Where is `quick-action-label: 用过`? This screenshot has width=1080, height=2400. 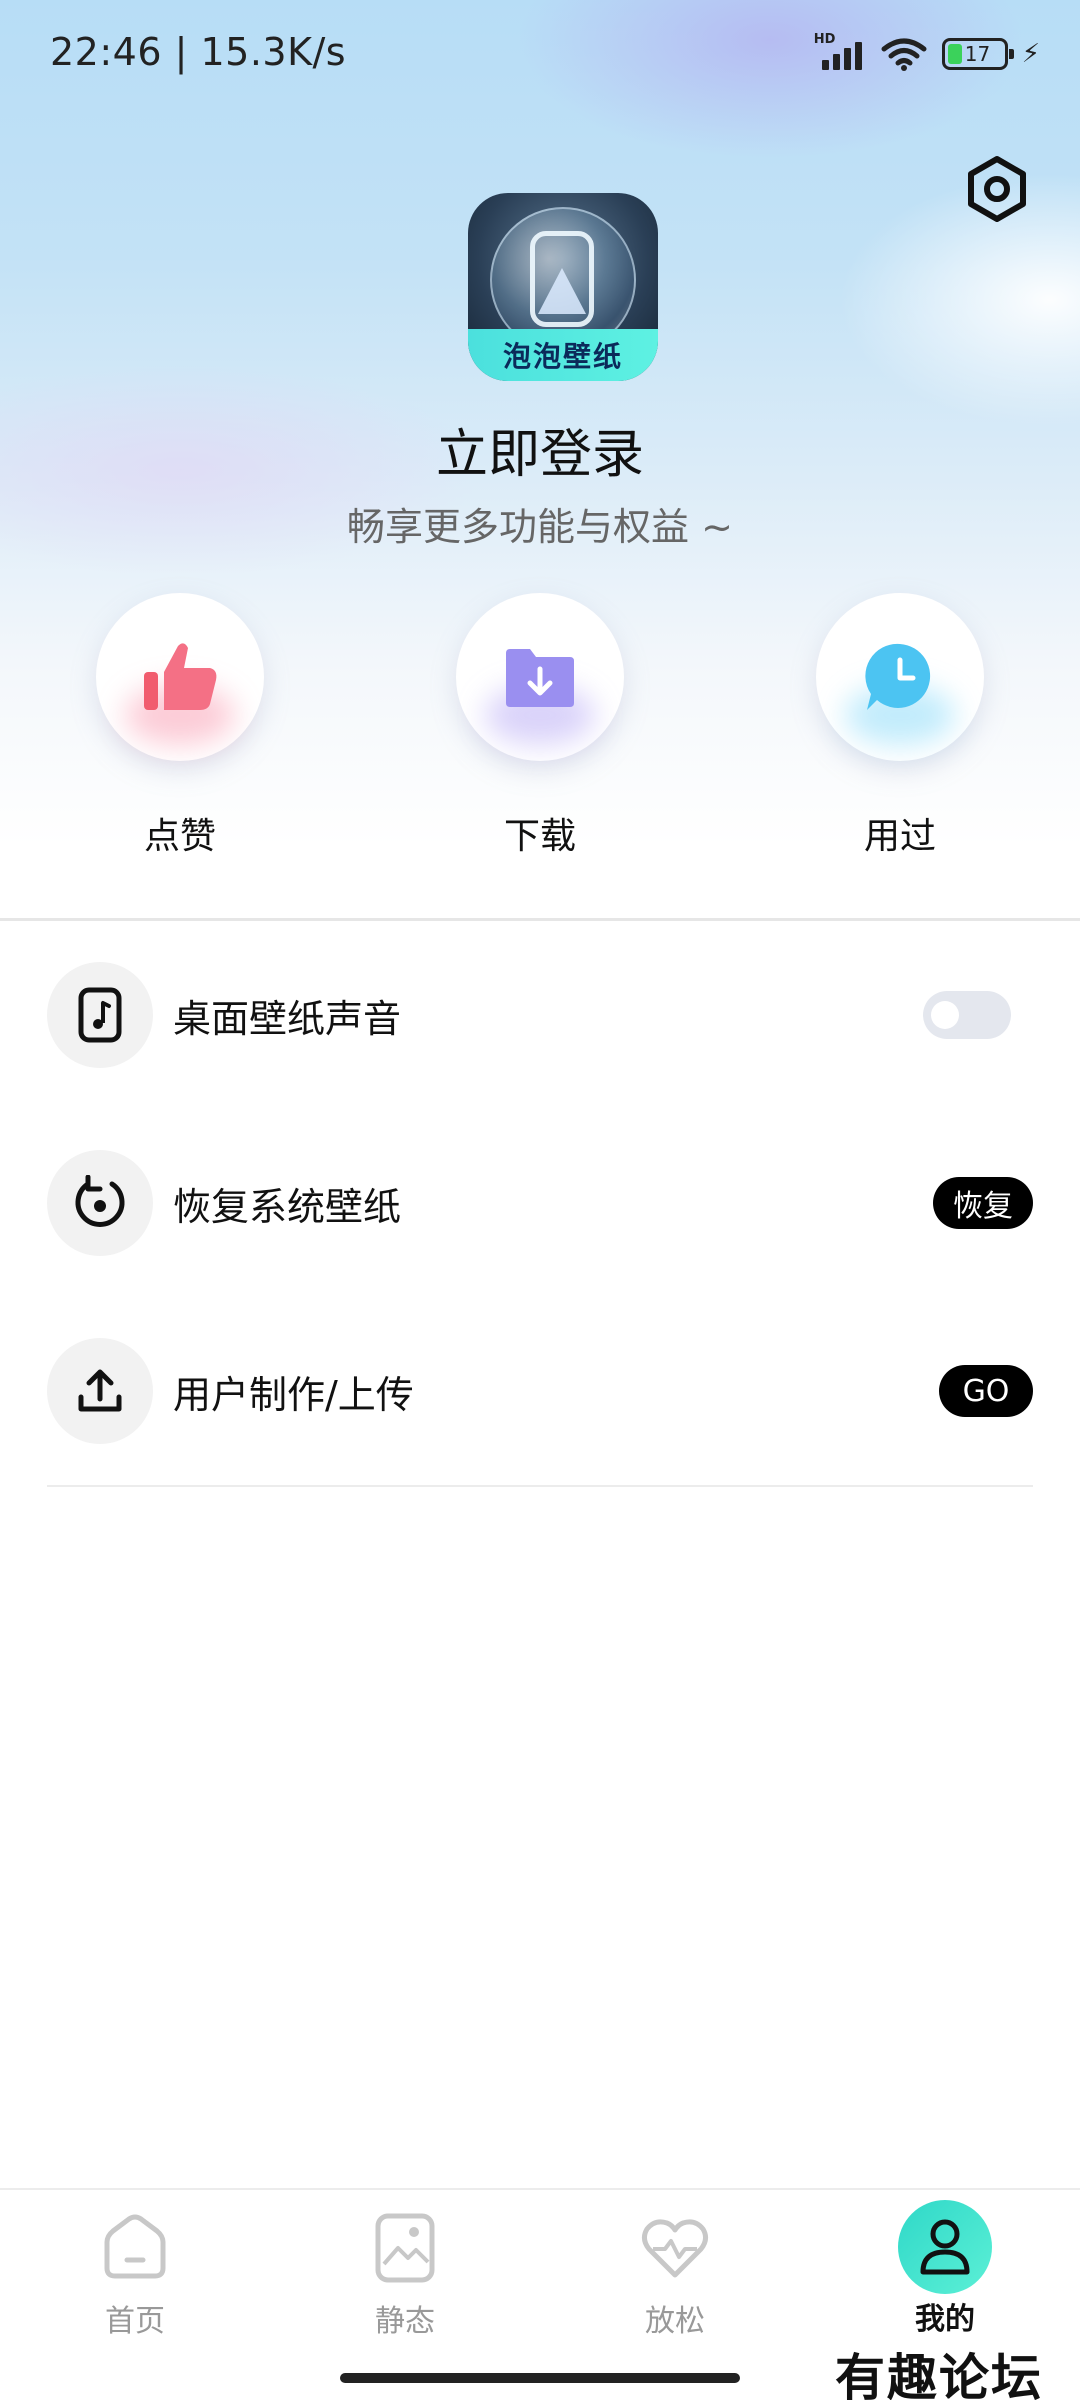
quick-action-label: 用过 is located at coordinates (899, 836).